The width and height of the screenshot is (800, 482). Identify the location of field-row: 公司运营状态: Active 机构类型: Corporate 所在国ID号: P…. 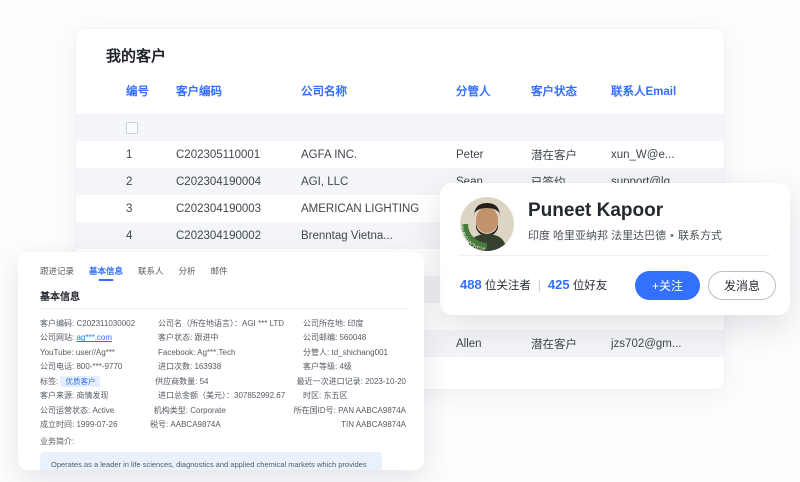
(223, 410).